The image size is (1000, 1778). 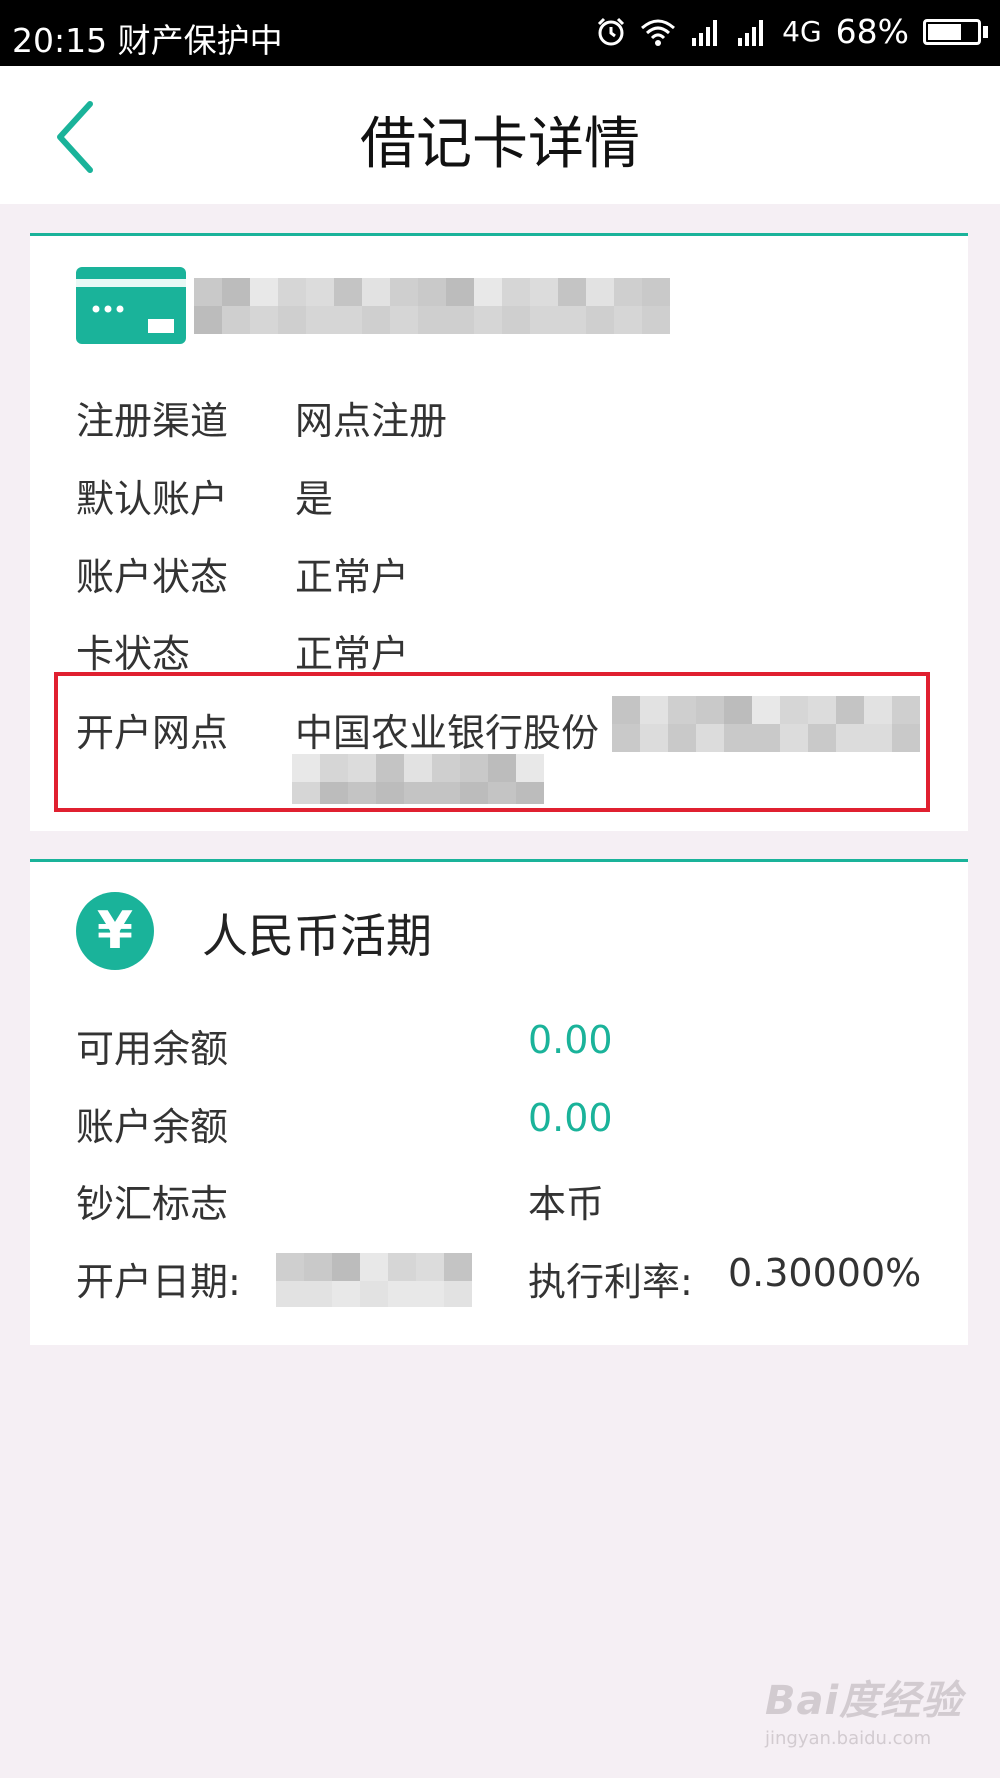 I want to click on watermark-url: jingyan.baidu.com, so click(x=848, y=1738).